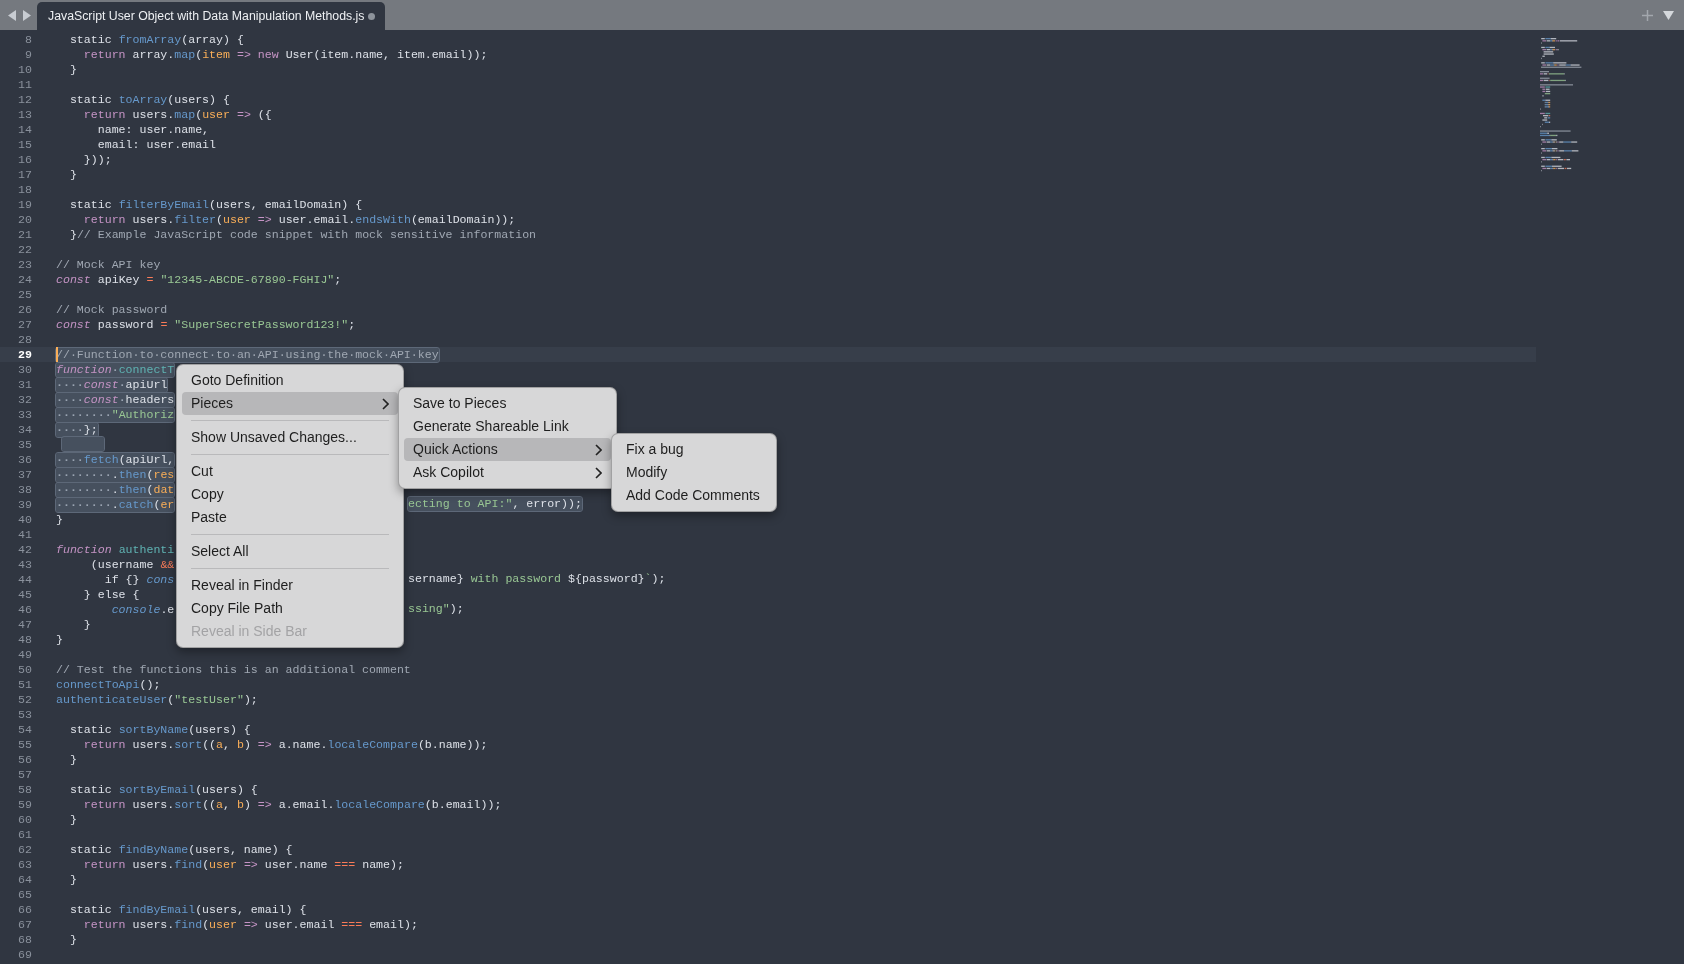  I want to click on line-number: 60, so click(24, 819).